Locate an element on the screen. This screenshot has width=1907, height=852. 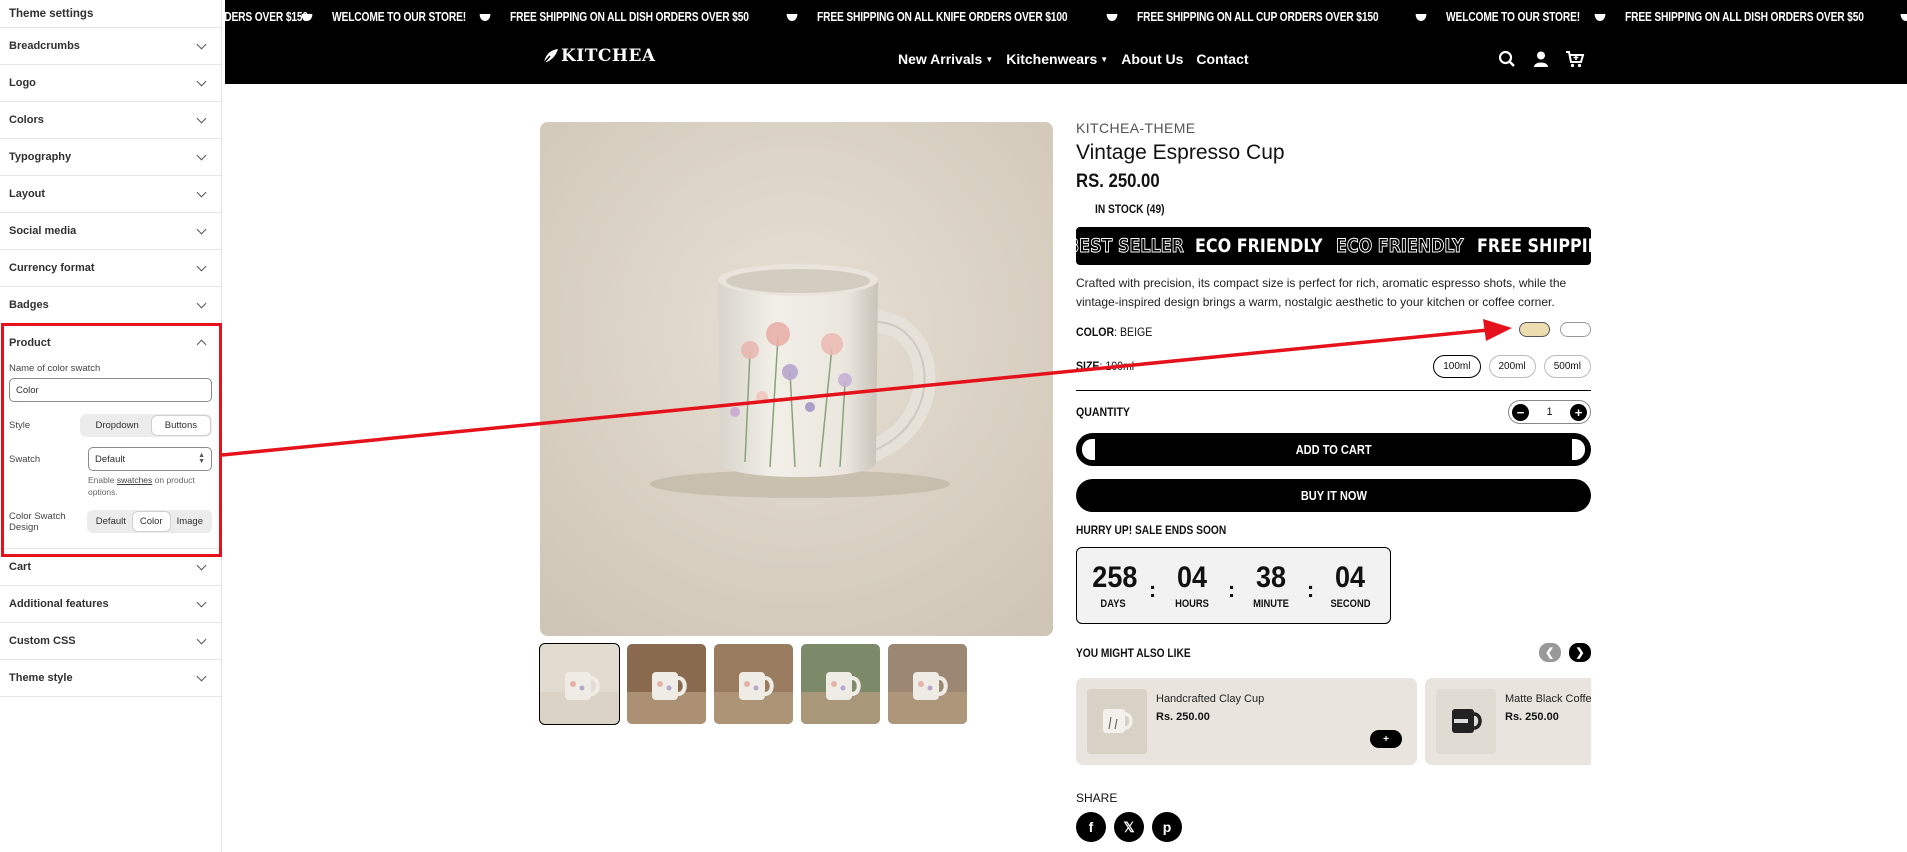
nav-link-contact: Contact is located at coordinates (1222, 59).